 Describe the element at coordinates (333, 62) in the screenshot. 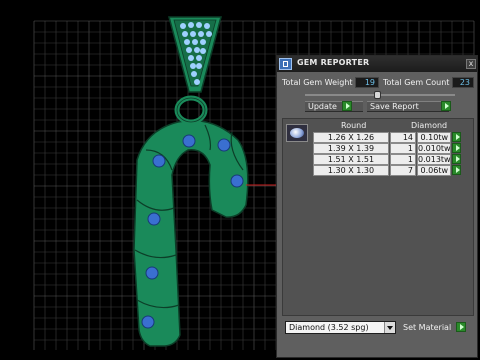

I see `window-title: GEM REPORTER` at that location.